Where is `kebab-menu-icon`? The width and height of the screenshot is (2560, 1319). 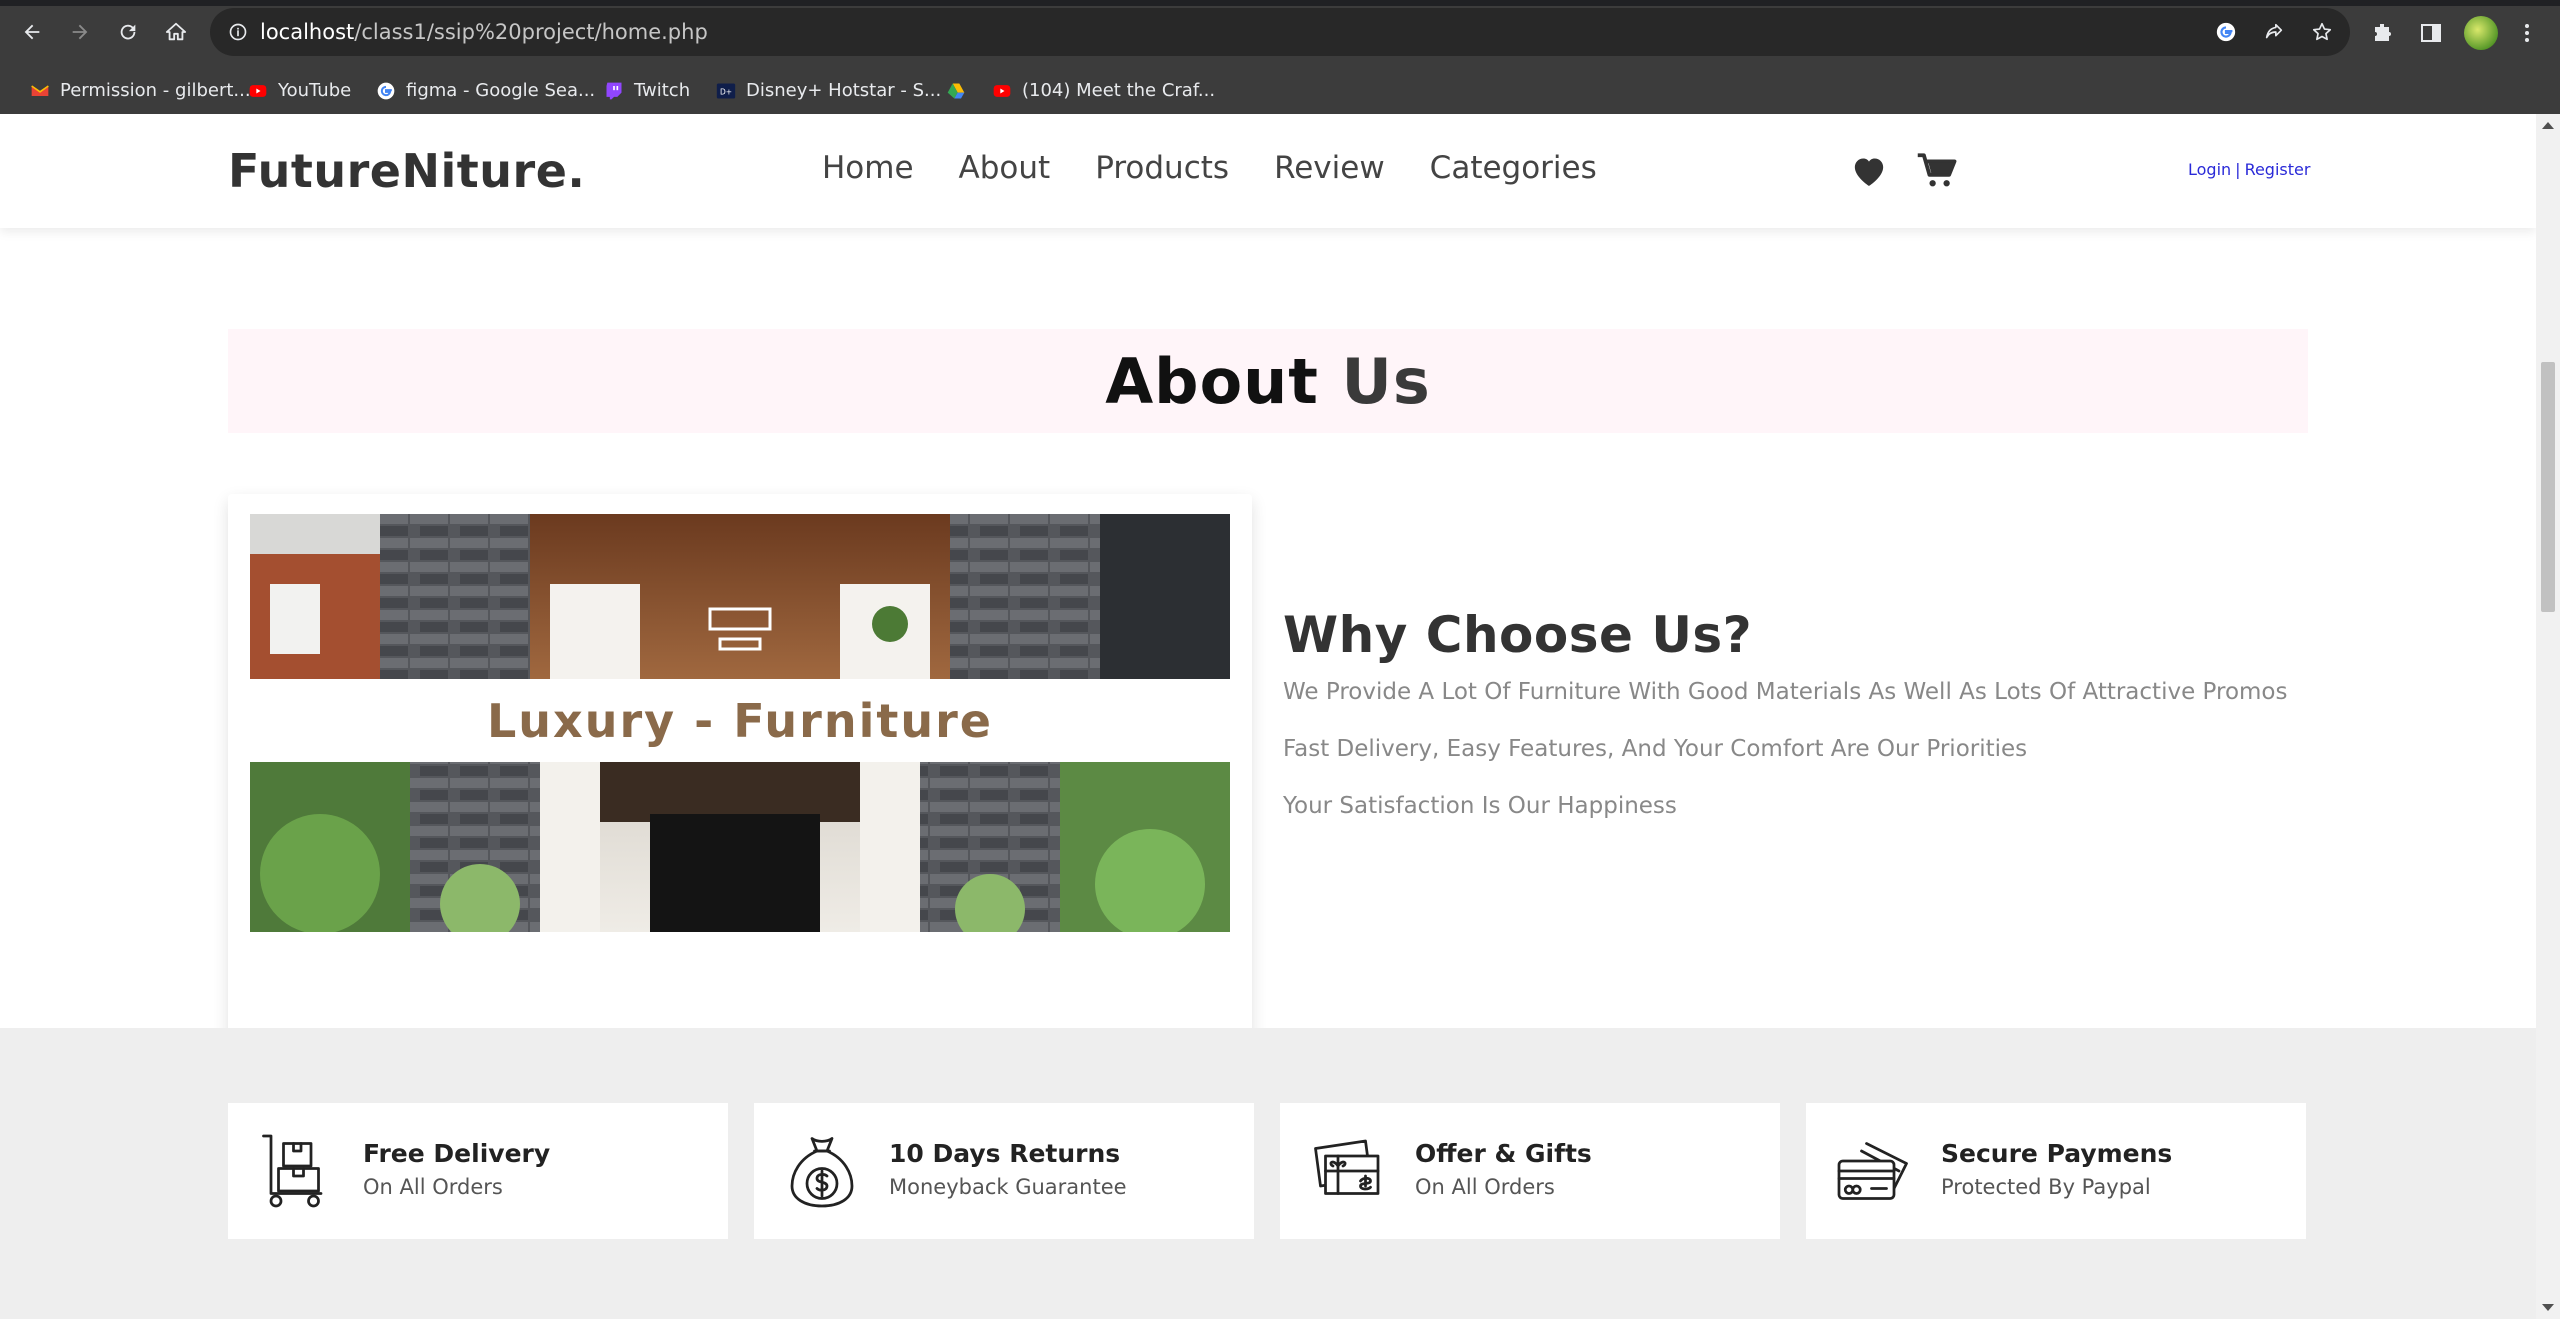 kebab-menu-icon is located at coordinates (2527, 33).